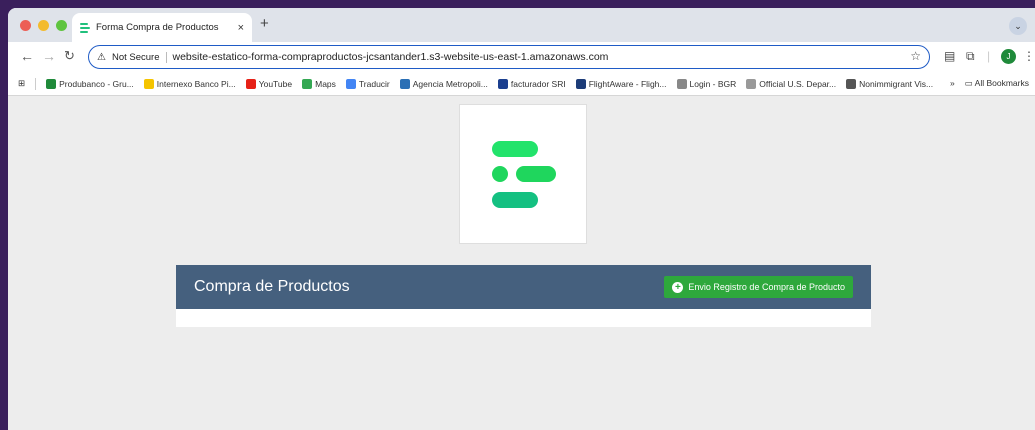  I want to click on bookmarks-divider, so click(36, 83).